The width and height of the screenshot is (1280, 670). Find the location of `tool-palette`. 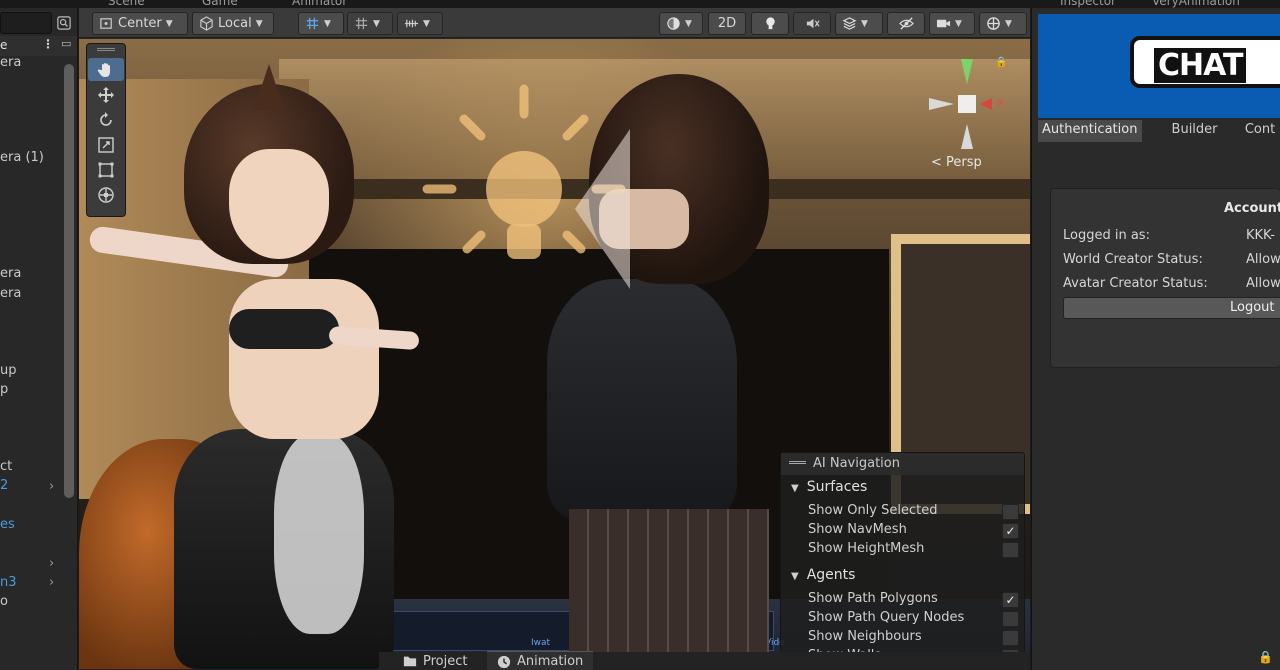

tool-palette is located at coordinates (106, 130).